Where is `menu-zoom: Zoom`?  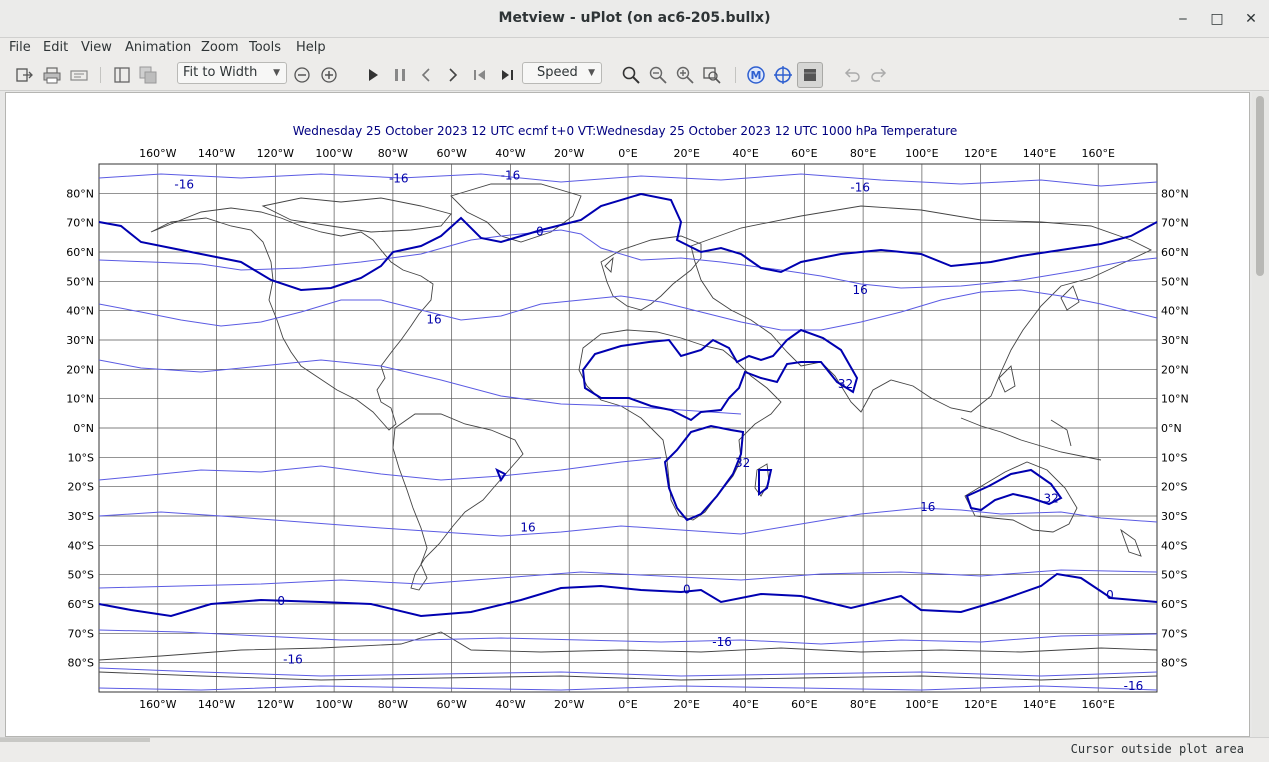
menu-zoom: Zoom is located at coordinates (219, 47).